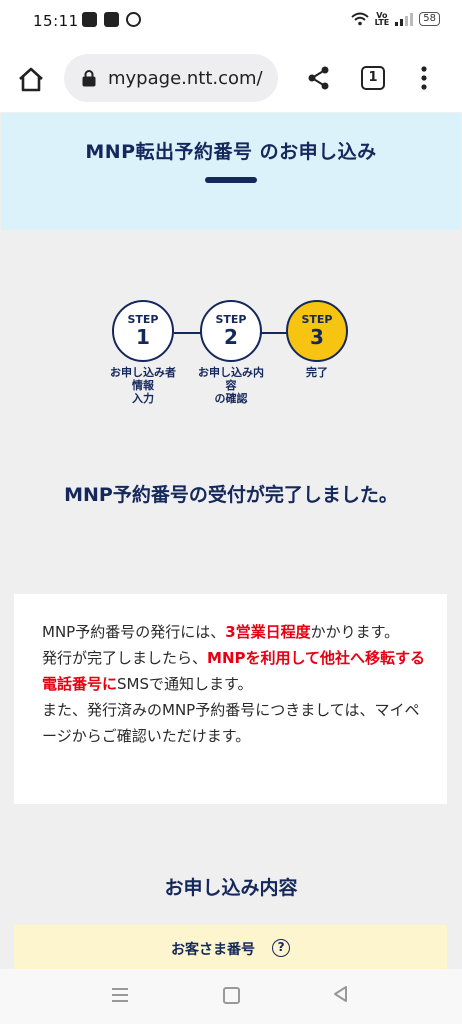 The width and height of the screenshot is (462, 1024). What do you see at coordinates (404, 19) in the screenshot?
I see `signal-icon` at bounding box center [404, 19].